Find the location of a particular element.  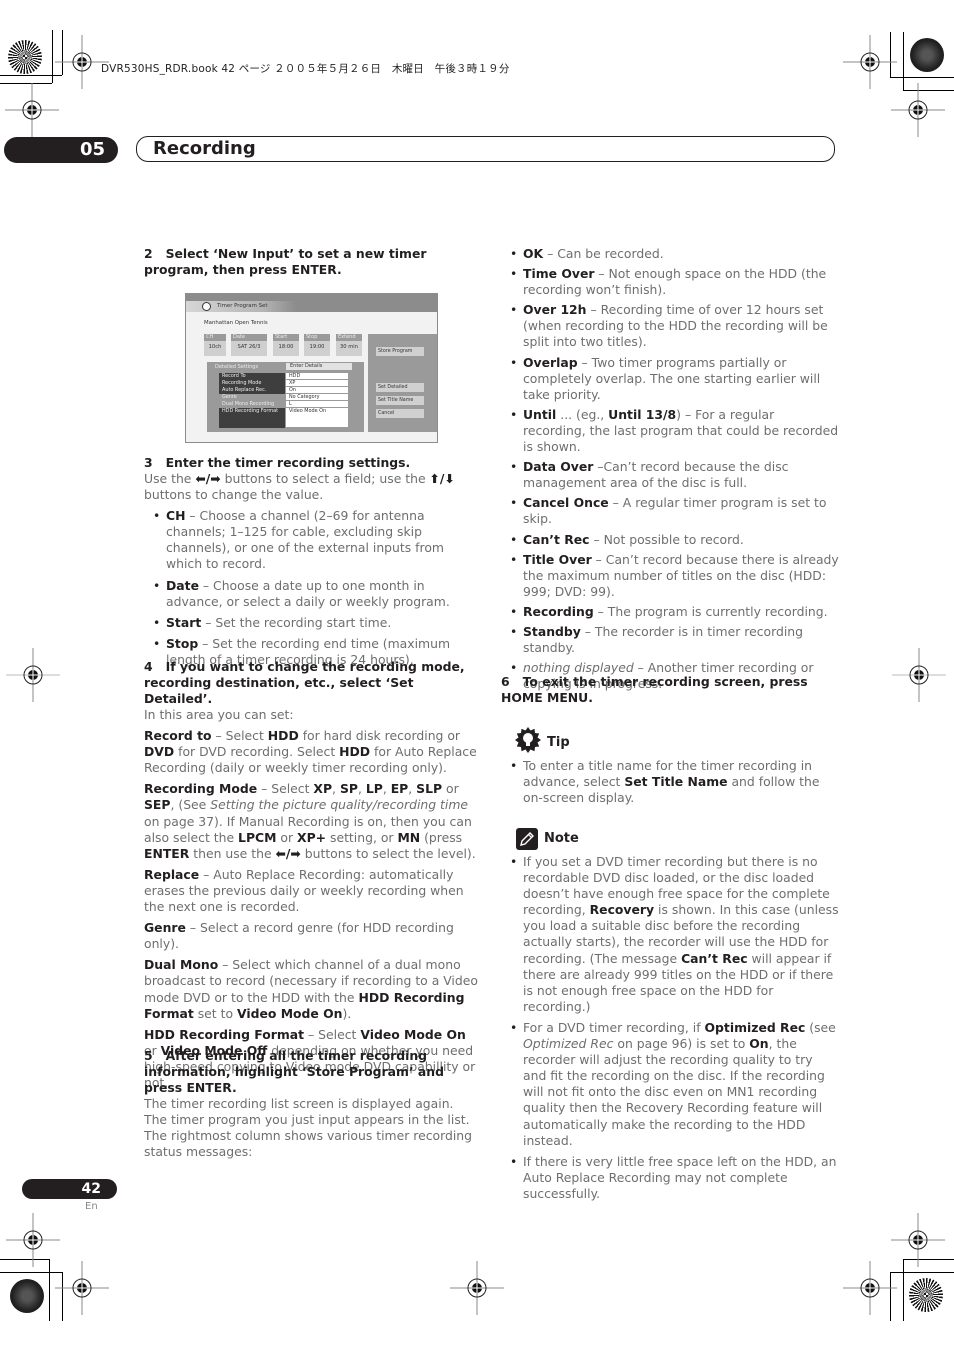

set-detailed-button: Set Detailed is located at coordinates (400, 387).